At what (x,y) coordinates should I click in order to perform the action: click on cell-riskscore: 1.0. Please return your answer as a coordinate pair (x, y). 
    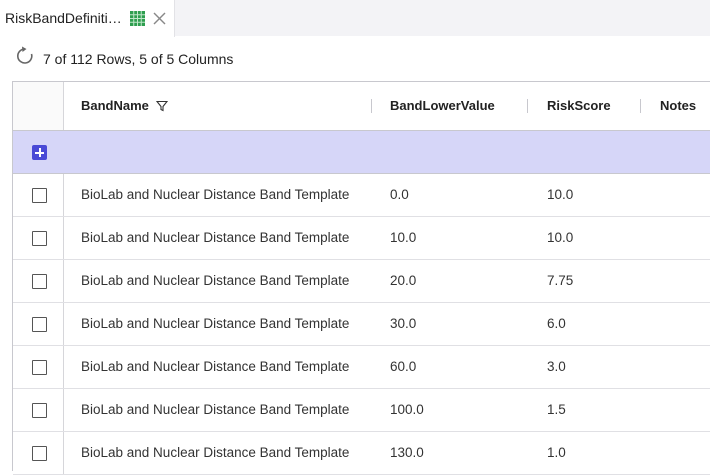
    Looking at the image, I should click on (597, 453).